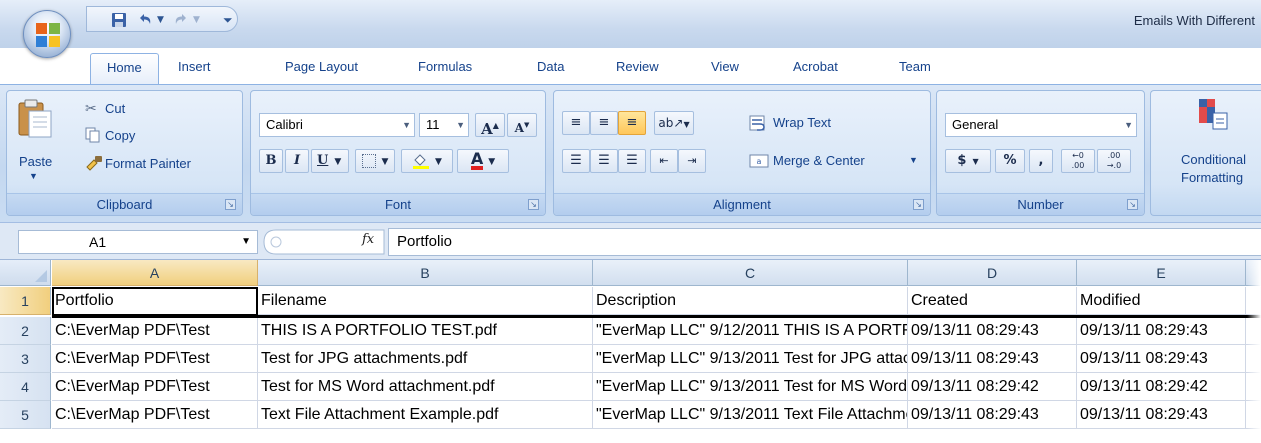 The image size is (1261, 443). What do you see at coordinates (1114, 161) in the screenshot?
I see `decrease-decimal-button: .00 →.0` at bounding box center [1114, 161].